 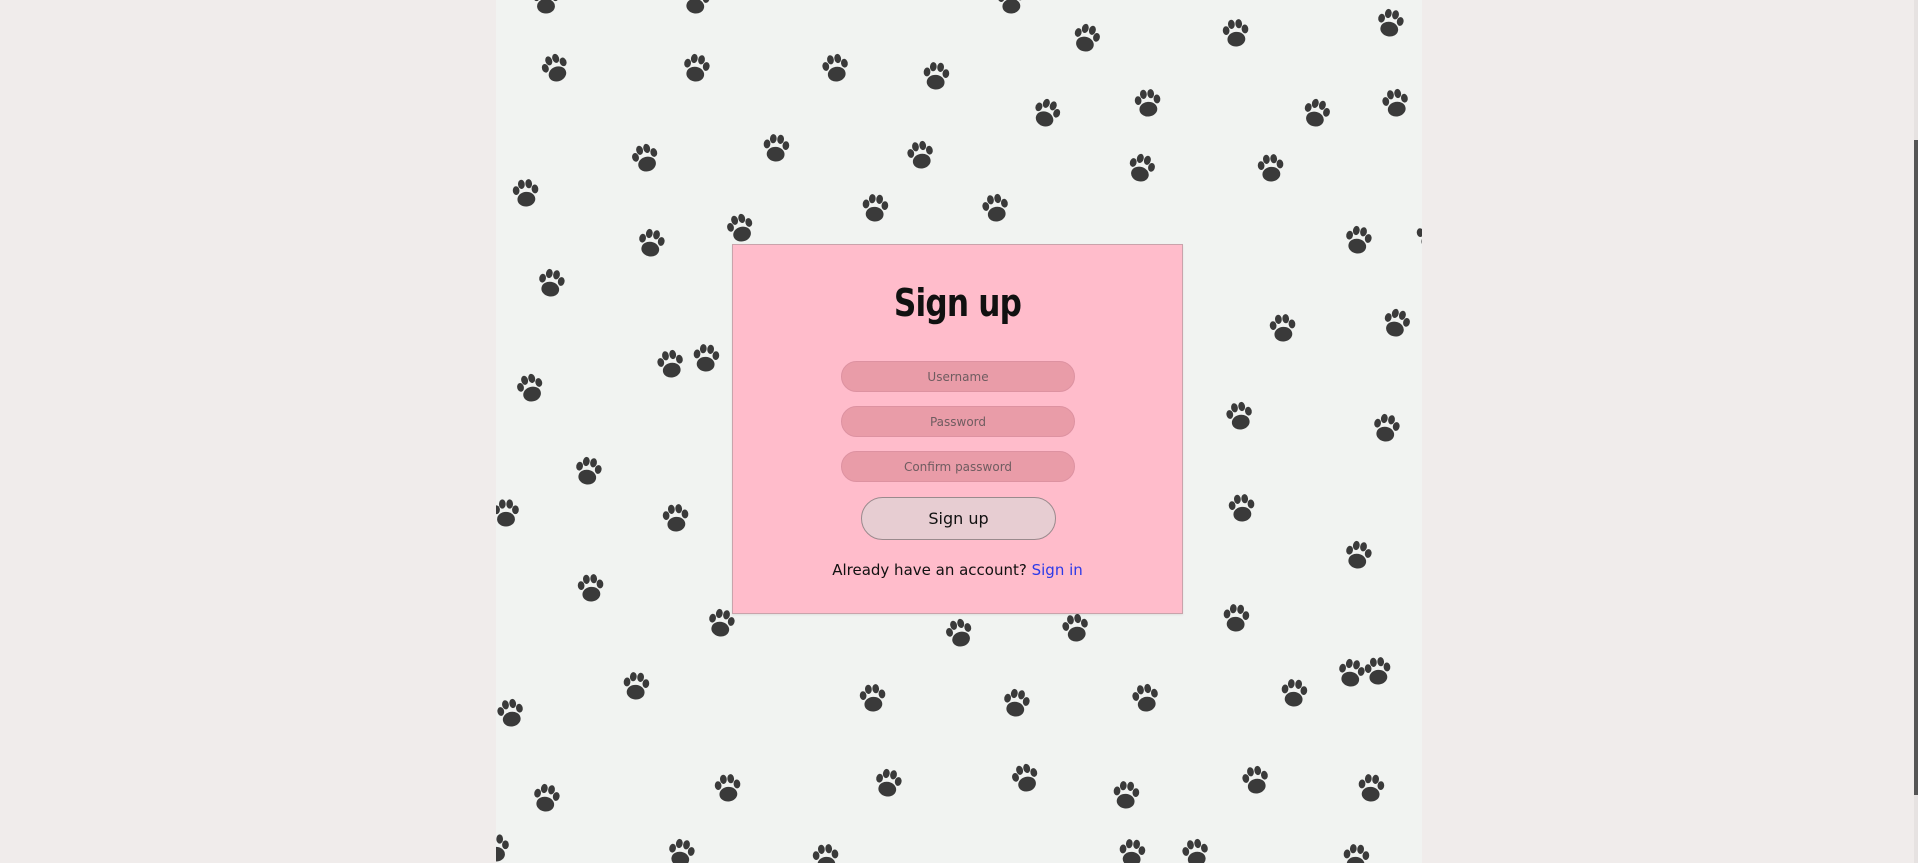 I want to click on scrollbar-thumb, so click(x=1916, y=467).